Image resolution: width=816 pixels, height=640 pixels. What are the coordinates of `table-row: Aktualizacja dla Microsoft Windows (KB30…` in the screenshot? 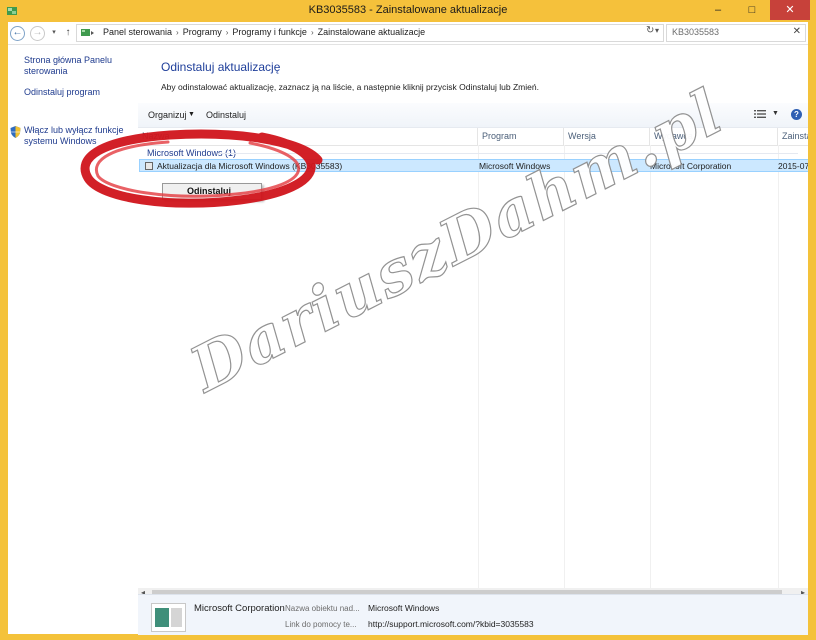 It's located at (473, 165).